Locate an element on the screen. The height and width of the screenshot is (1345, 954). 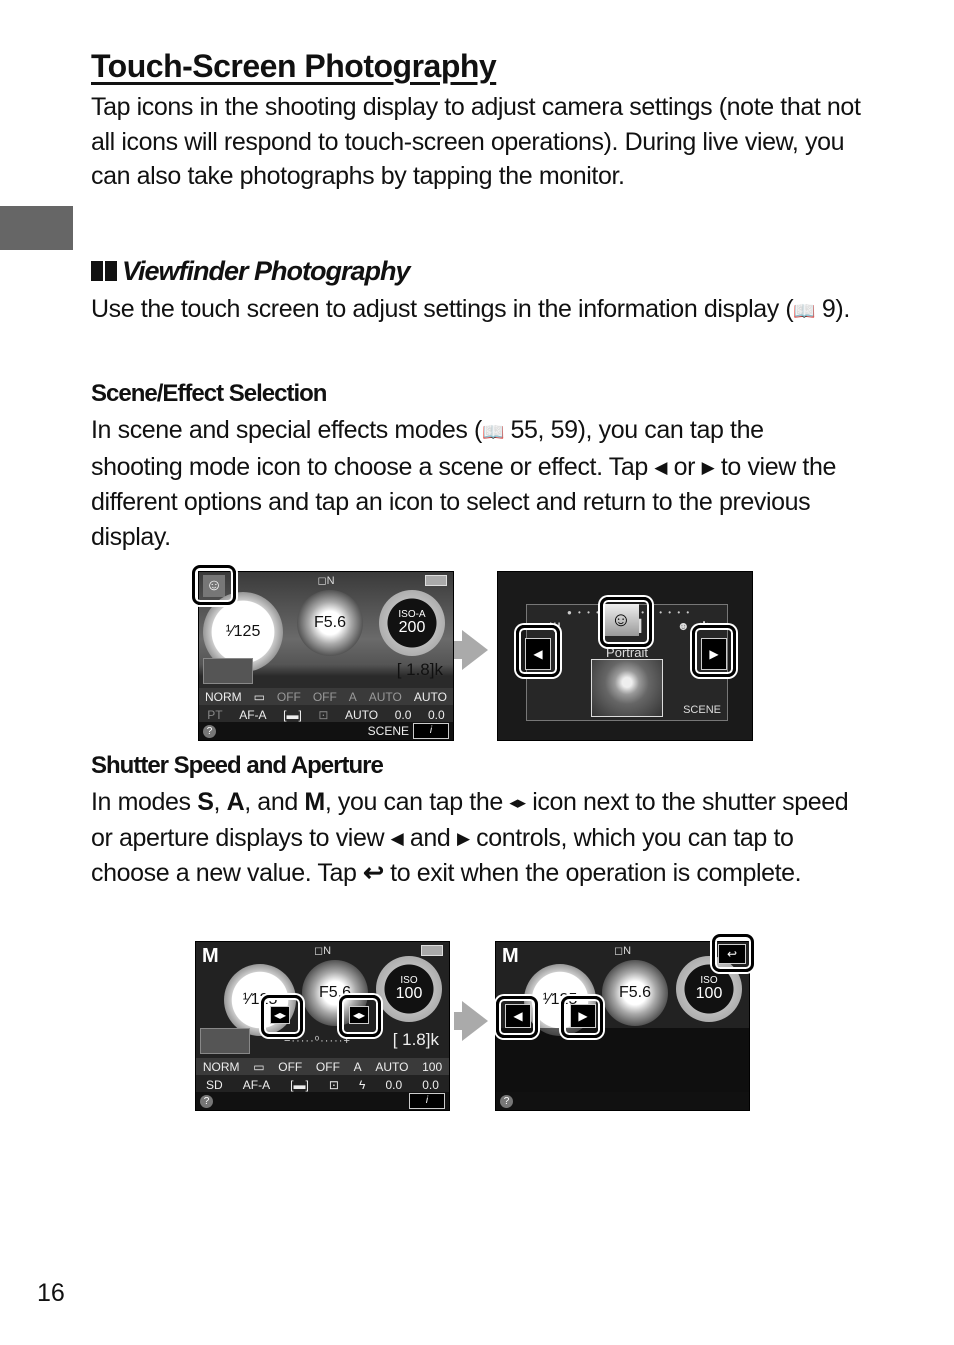
child-scene-icon: ☻ is located at coordinates (683, 626).